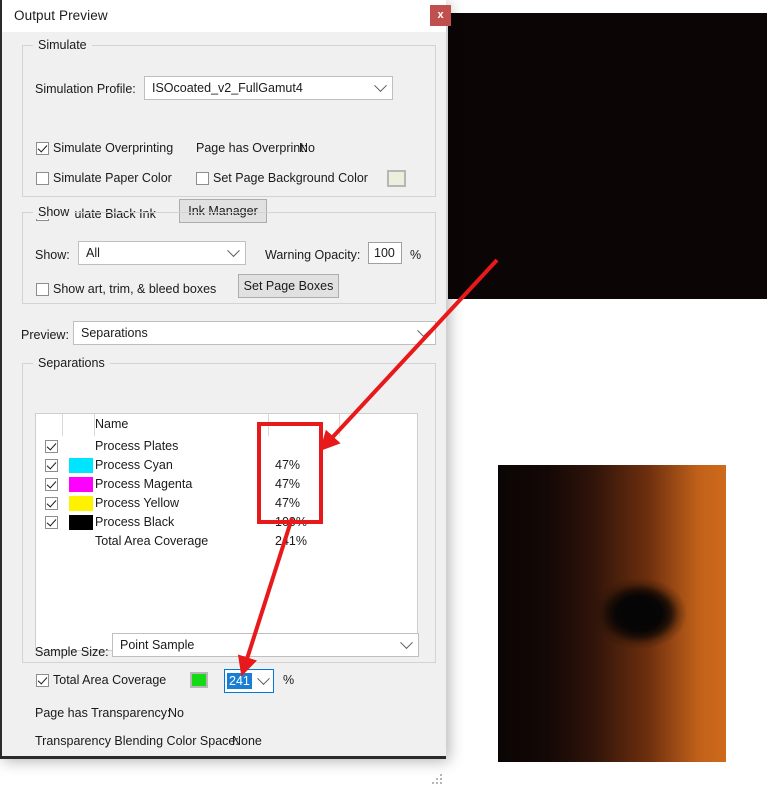 The image size is (767, 785). What do you see at coordinates (289, 680) in the screenshot?
I see `total-area-coverage-unit: %` at bounding box center [289, 680].